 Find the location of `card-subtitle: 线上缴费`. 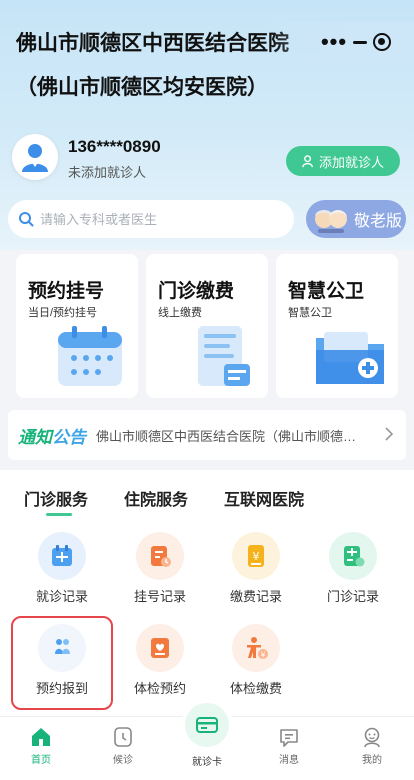

card-subtitle: 线上缴费 is located at coordinates (180, 313).